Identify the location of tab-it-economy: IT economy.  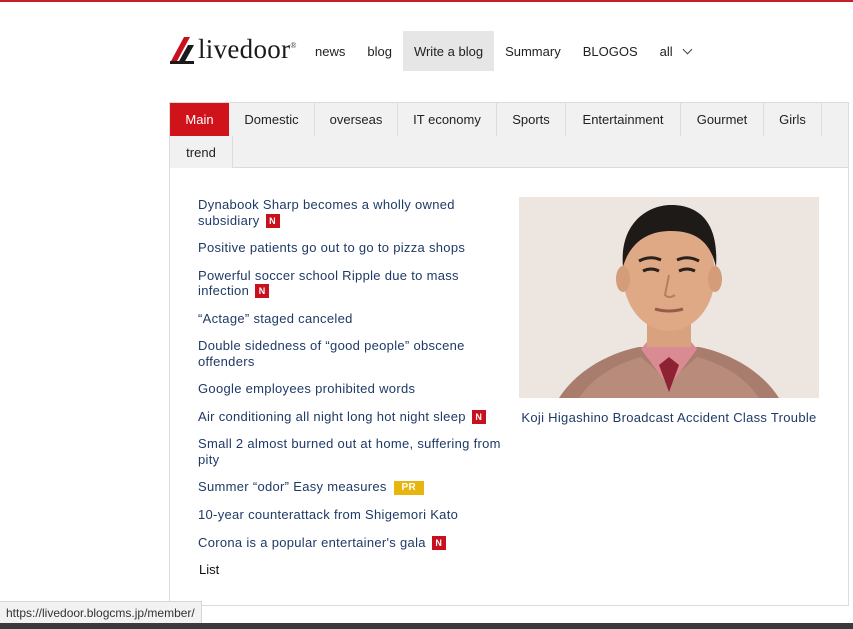
(447, 119).